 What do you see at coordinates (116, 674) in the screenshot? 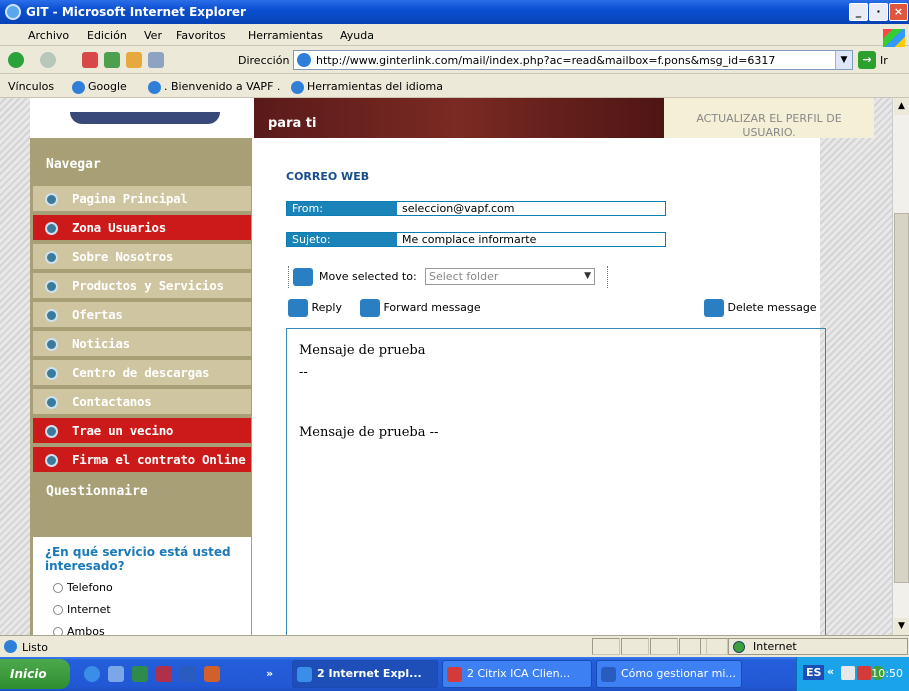
I see `quicklaunch-icon` at bounding box center [116, 674].